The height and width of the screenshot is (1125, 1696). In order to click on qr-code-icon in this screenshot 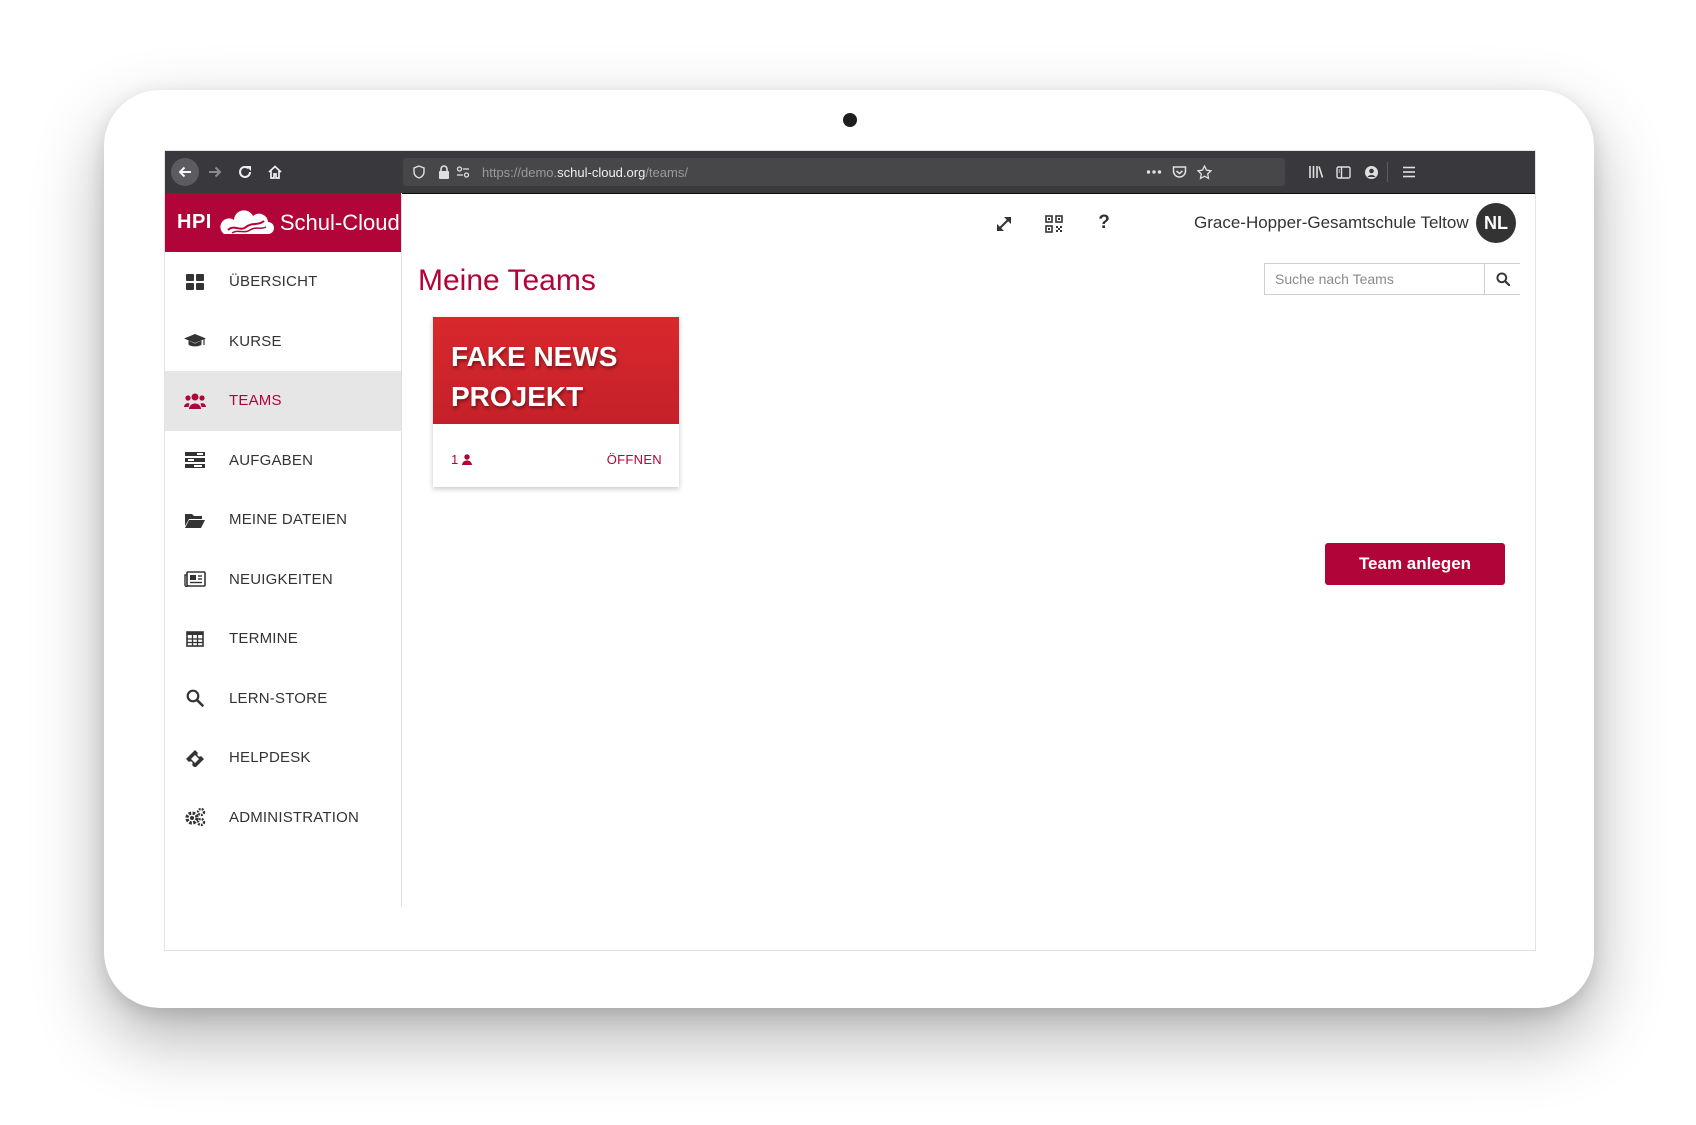, I will do `click(1054, 224)`.